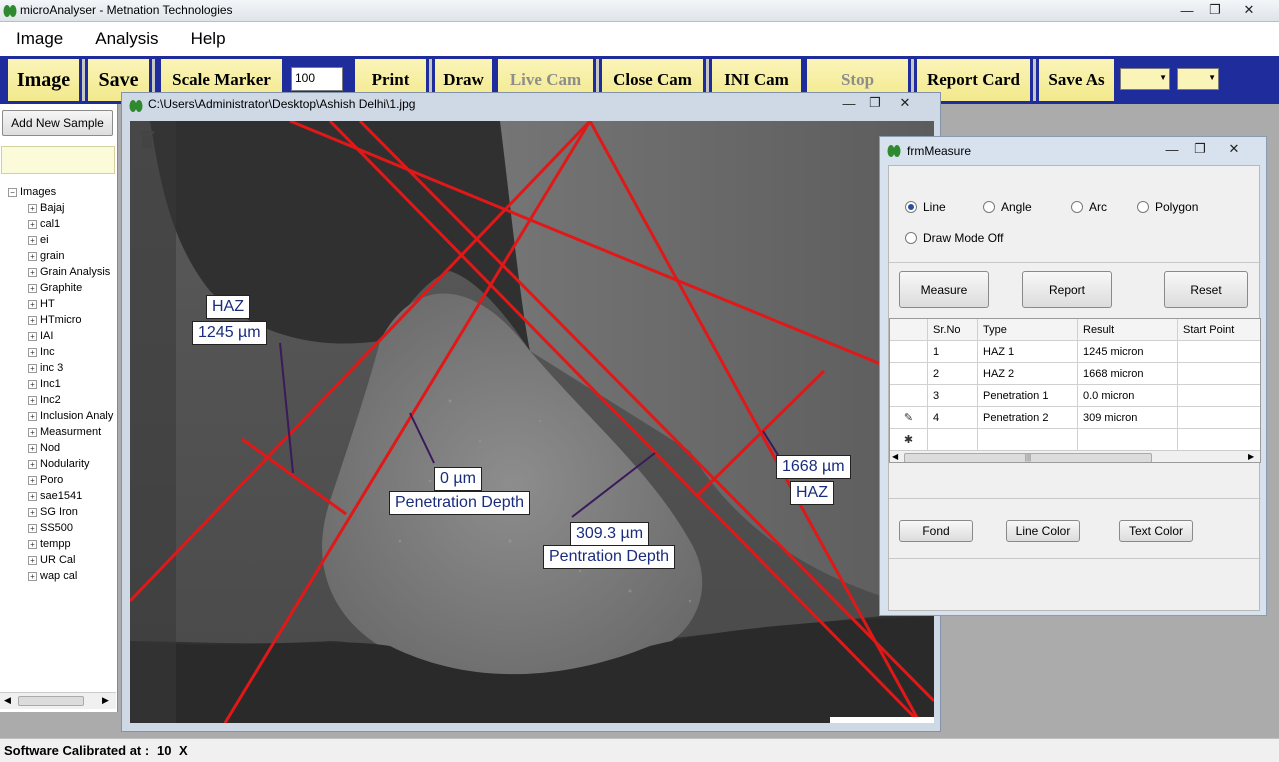  I want to click on tree-item: + Inc2, so click(62, 400).